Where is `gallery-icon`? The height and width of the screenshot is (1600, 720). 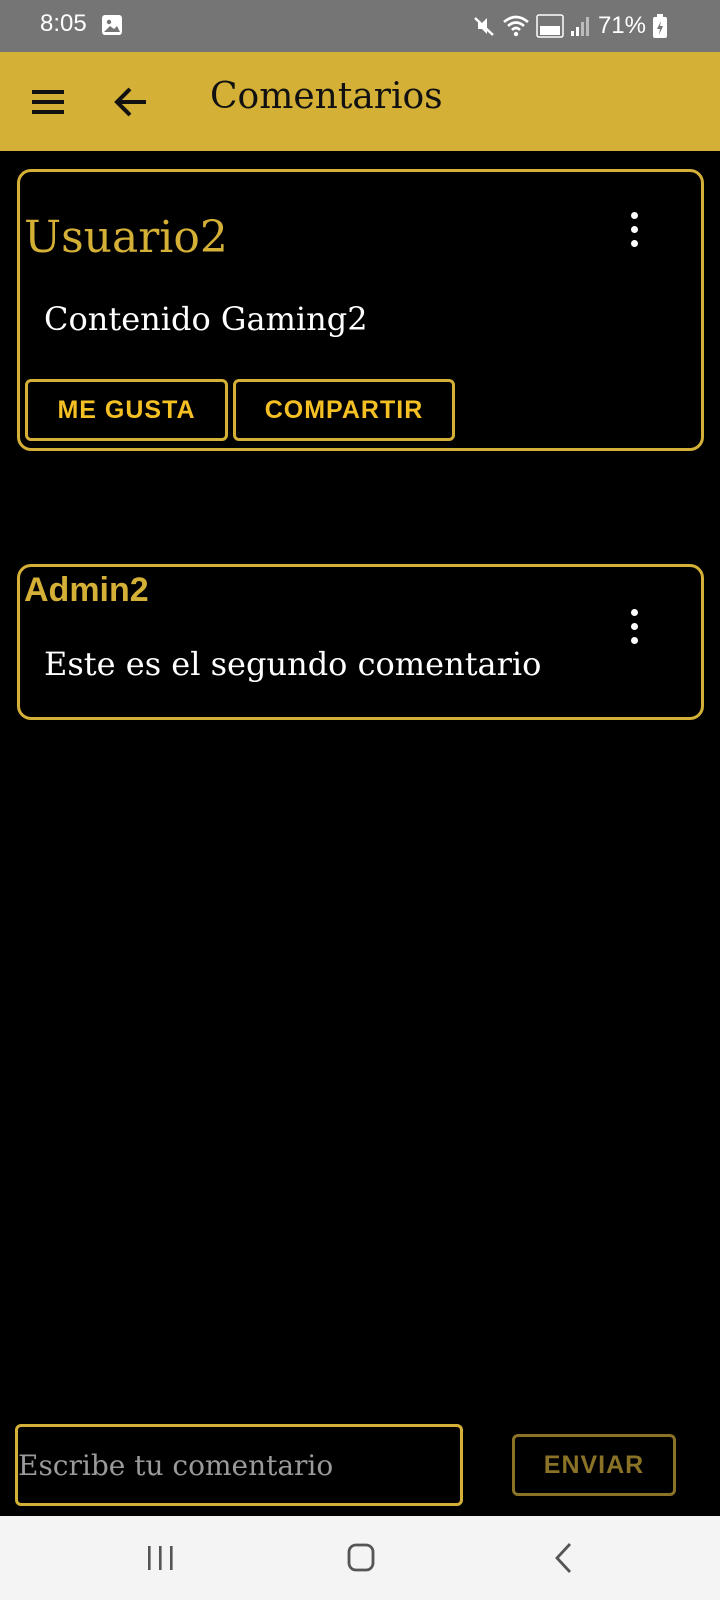 gallery-icon is located at coordinates (112, 25).